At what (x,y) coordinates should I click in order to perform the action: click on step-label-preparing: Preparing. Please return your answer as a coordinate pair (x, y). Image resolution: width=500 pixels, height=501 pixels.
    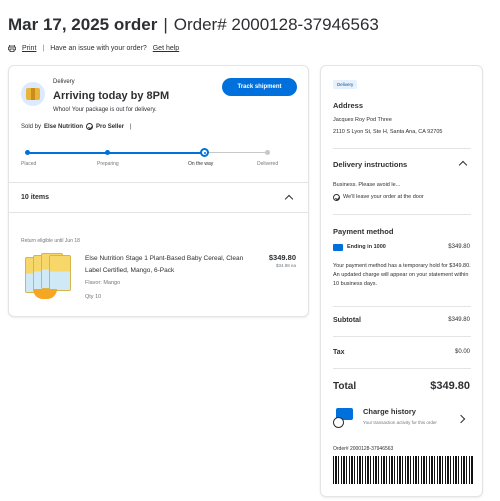
    Looking at the image, I should click on (108, 164).